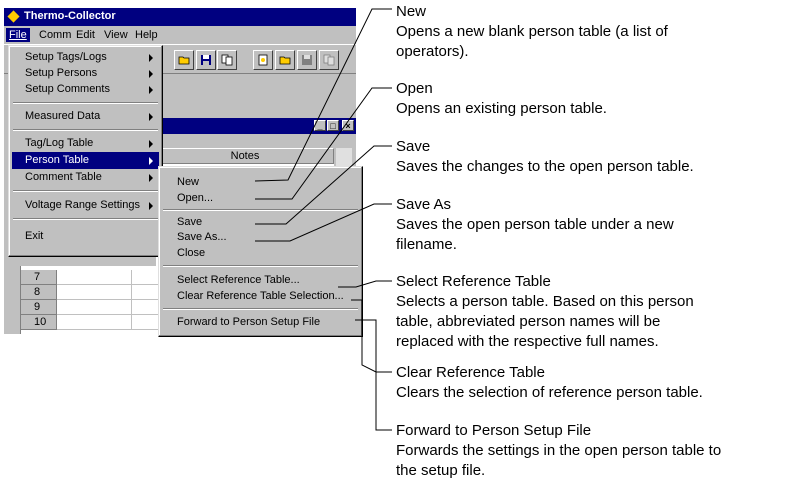  I want to click on annotation-text: table, abbreviated person names will be, so click(528, 321).